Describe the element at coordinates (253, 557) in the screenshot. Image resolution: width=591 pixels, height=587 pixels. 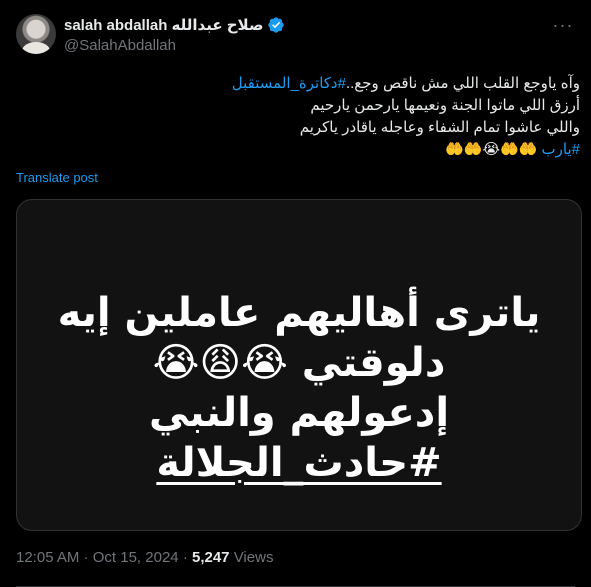
I see `views-label: Views` at that location.